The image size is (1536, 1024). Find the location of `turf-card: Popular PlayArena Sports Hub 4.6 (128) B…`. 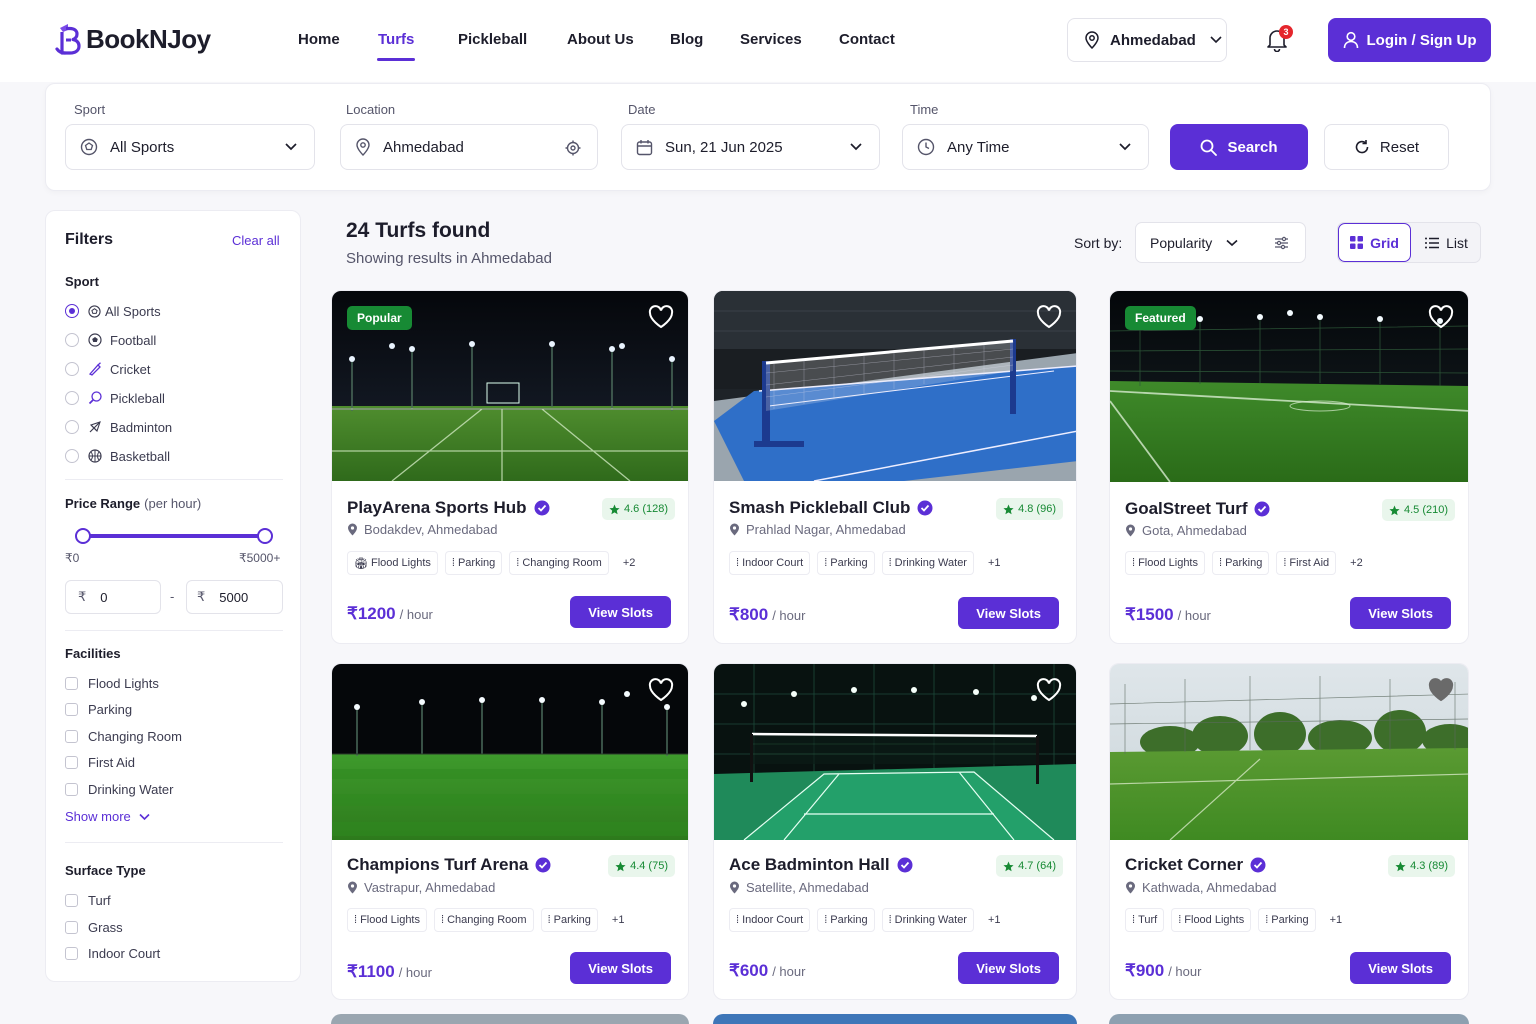

turf-card: Popular PlayArena Sports Hub 4.6 (128) B… is located at coordinates (510, 467).